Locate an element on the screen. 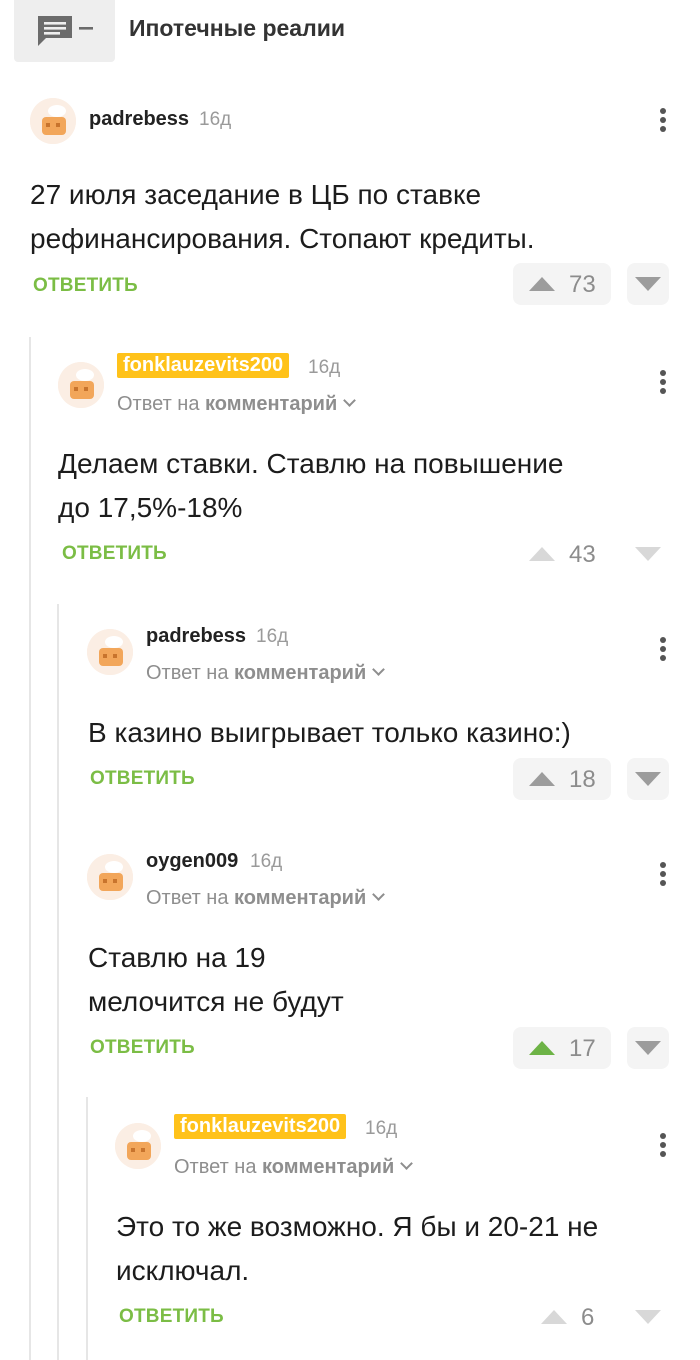  comment-text-line: Ставлю на 19 is located at coordinates (177, 957).